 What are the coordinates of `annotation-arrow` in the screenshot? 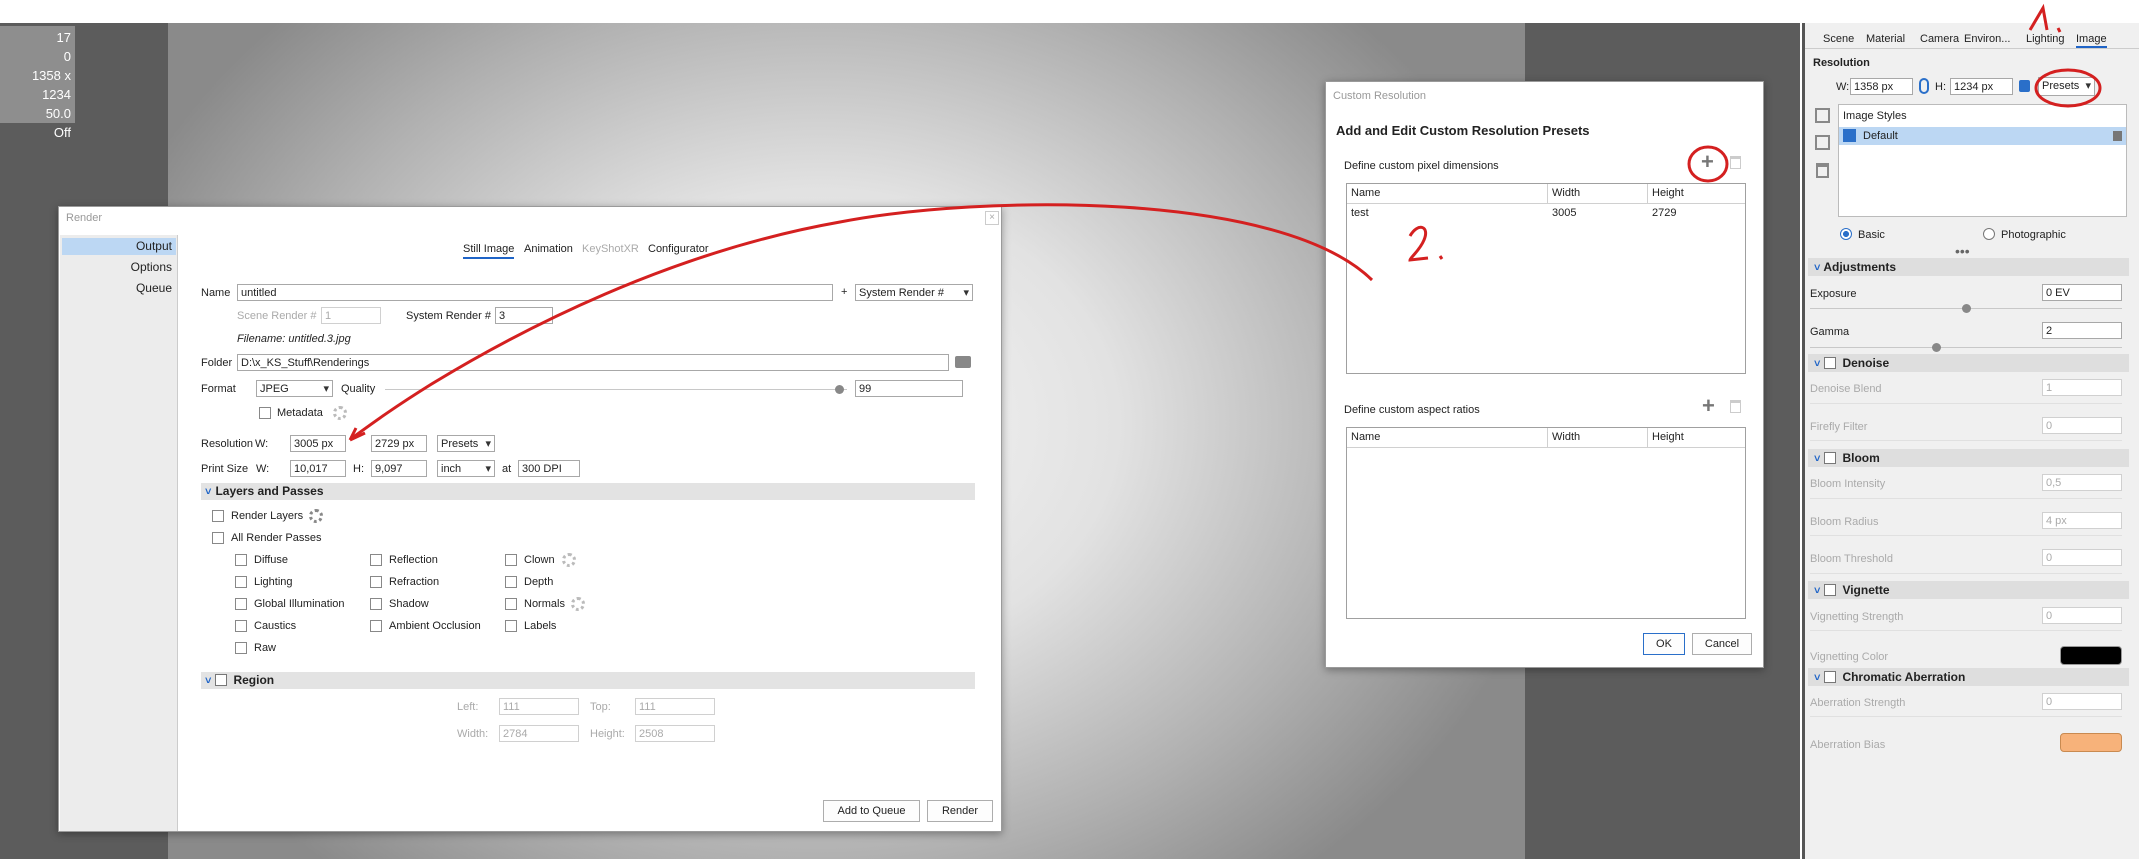 It's located at (862, 321).